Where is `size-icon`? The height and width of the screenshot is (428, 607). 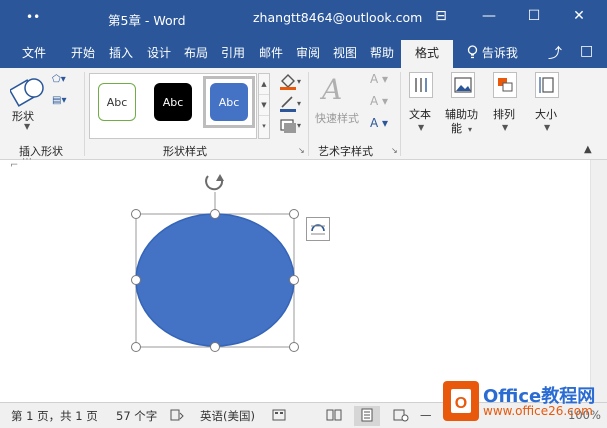 size-icon is located at coordinates (547, 85).